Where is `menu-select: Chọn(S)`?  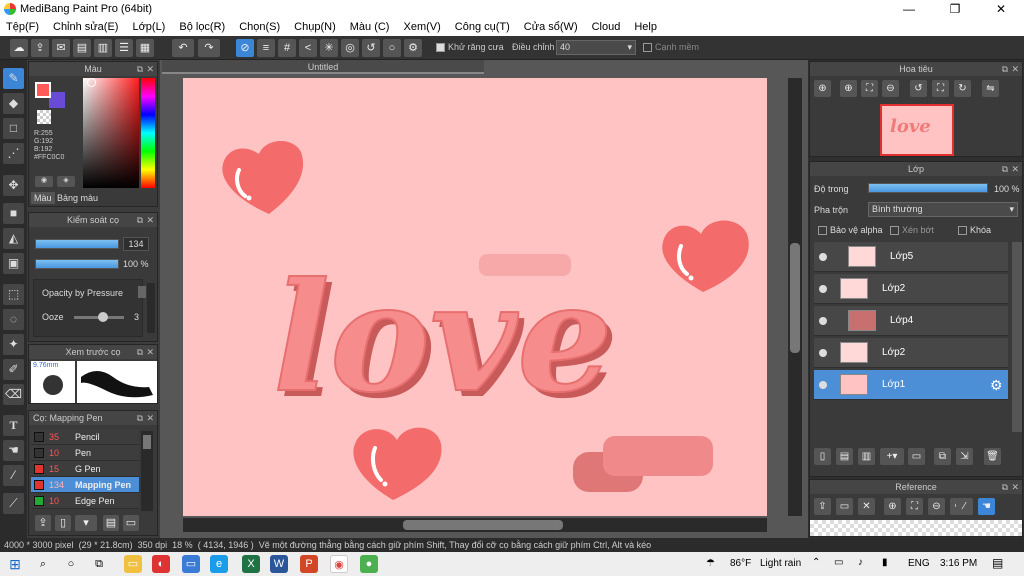
menu-select: Chọn(S) is located at coordinates (259, 27).